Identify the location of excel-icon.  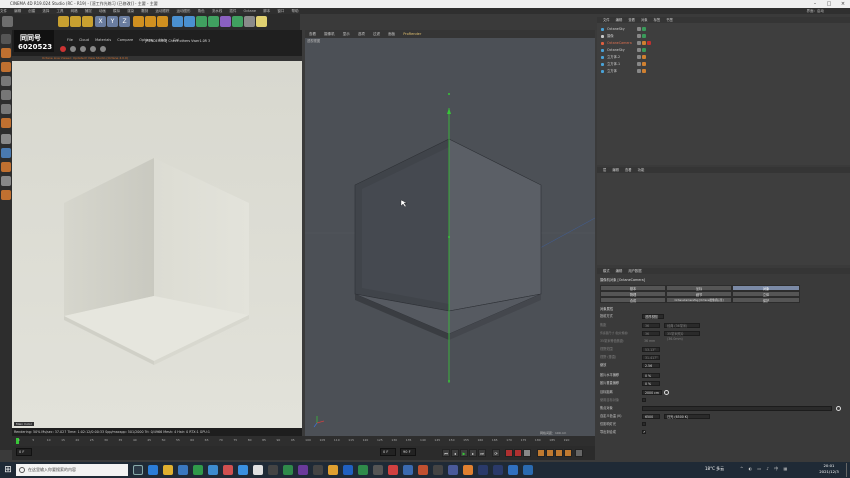
(363, 470).